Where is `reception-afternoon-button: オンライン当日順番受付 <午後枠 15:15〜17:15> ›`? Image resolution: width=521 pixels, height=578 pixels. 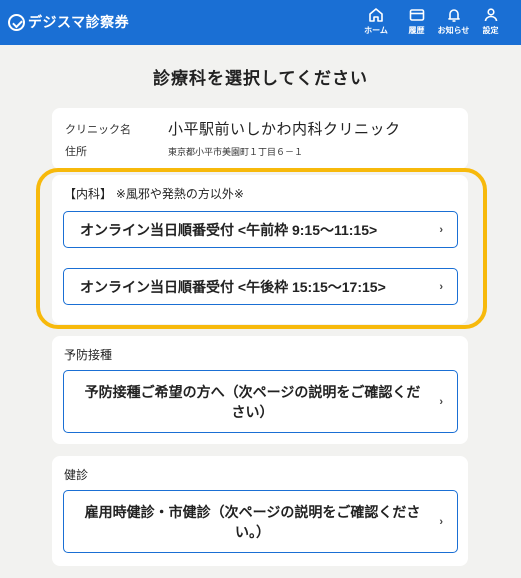 reception-afternoon-button: オンライン当日順番受付 <午後枠 15:15〜17:15> › is located at coordinates (260, 286).